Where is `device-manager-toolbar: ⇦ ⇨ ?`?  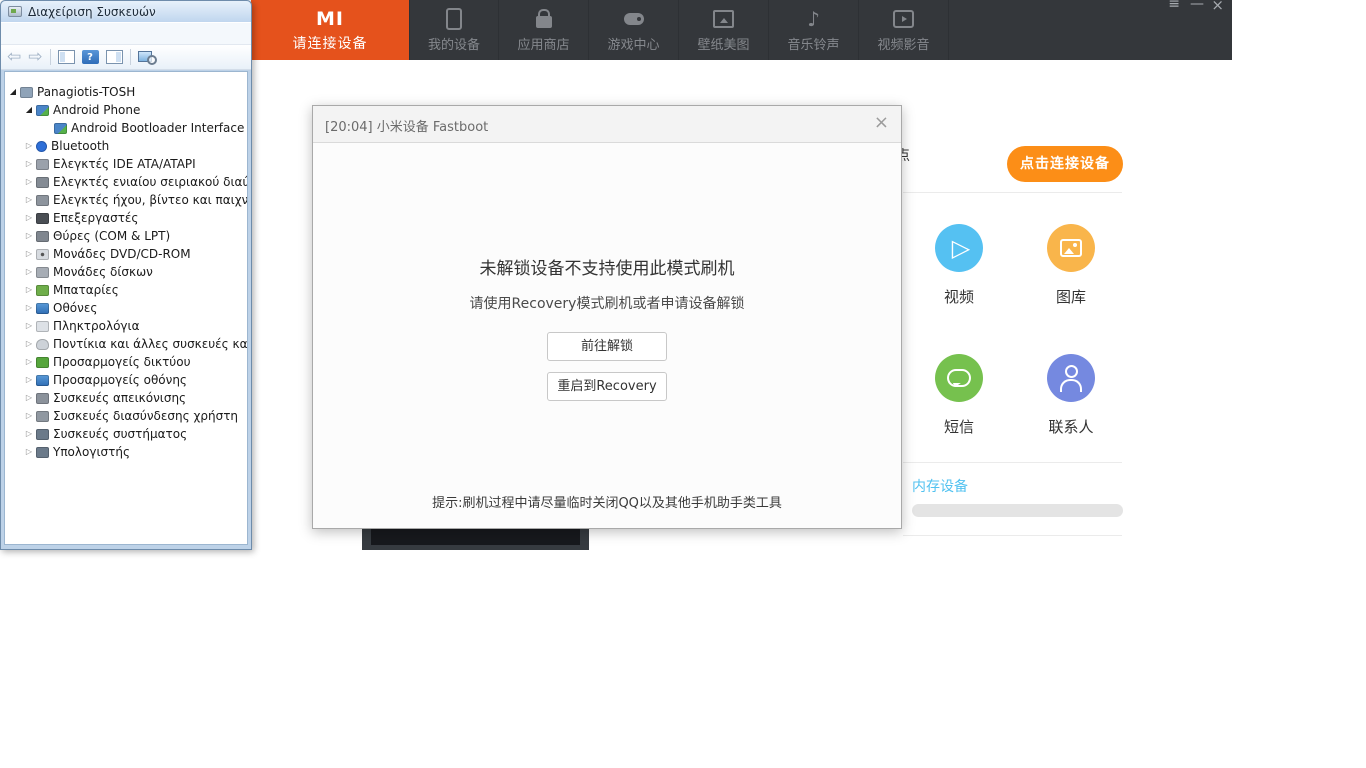 device-manager-toolbar: ⇦ ⇨ ? is located at coordinates (126, 57).